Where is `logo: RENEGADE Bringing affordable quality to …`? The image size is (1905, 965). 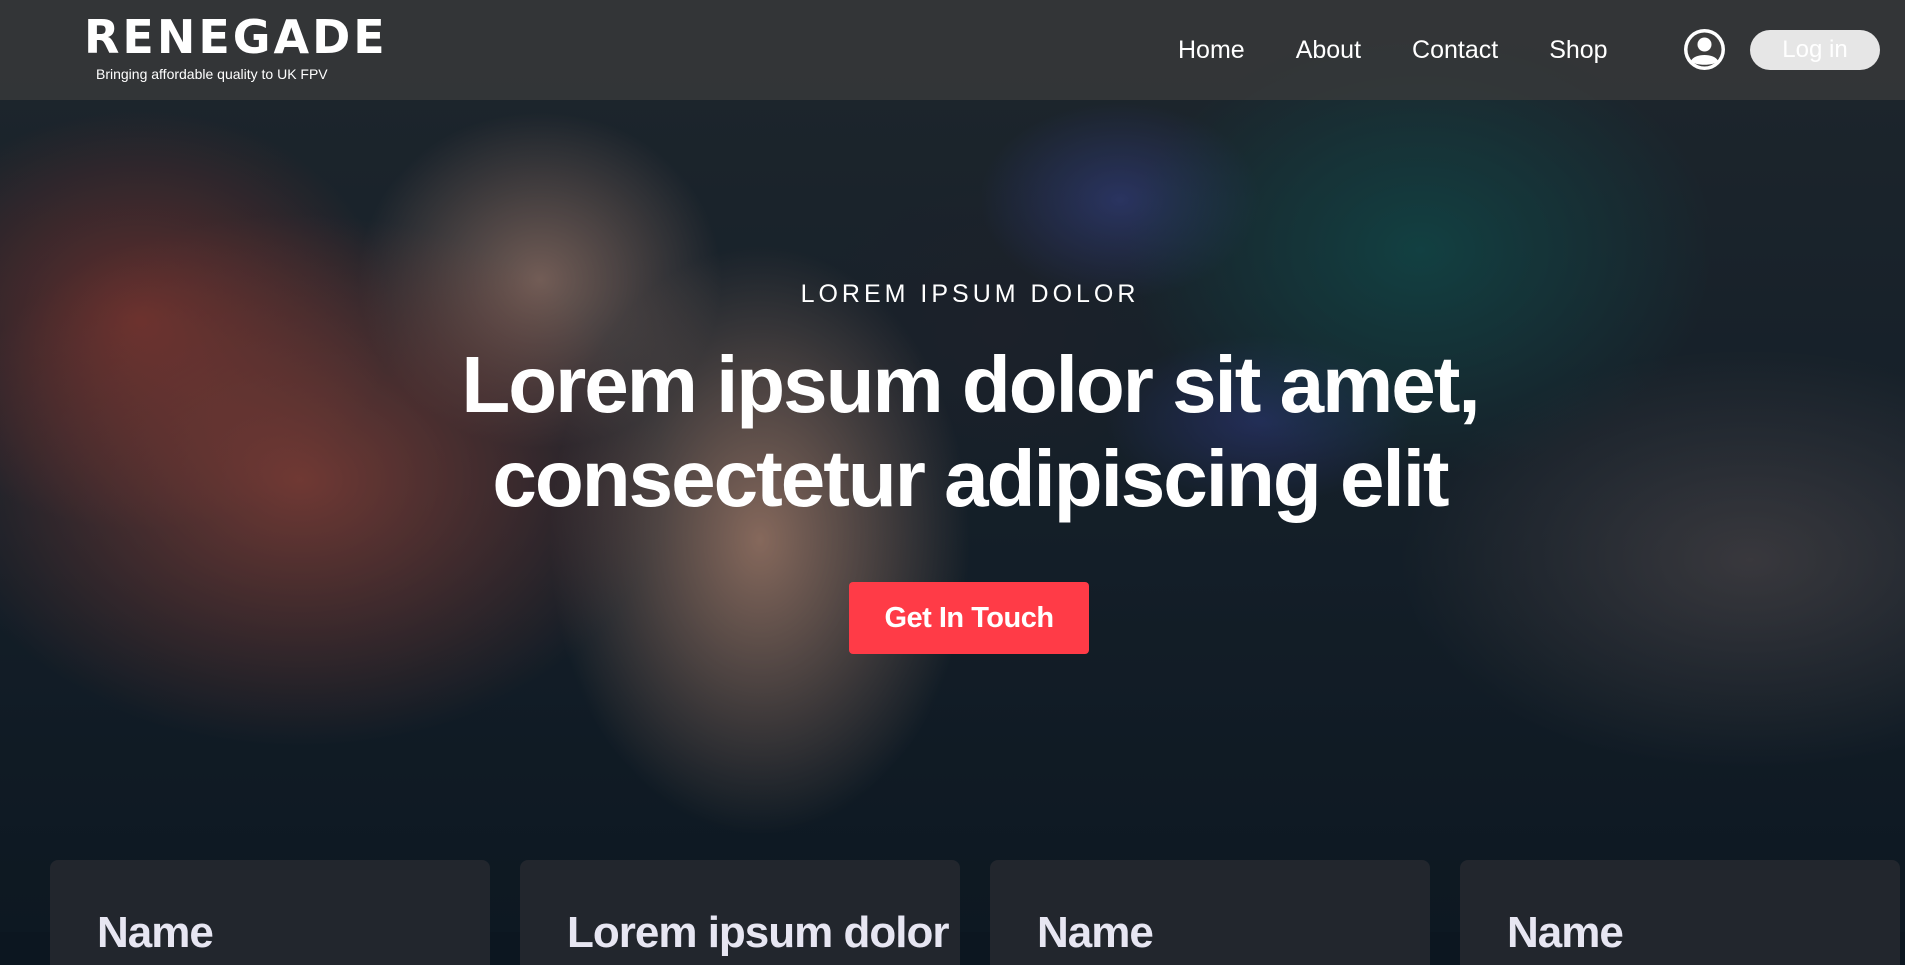 logo: RENEGADE Bringing affordable quality to … is located at coordinates (236, 46).